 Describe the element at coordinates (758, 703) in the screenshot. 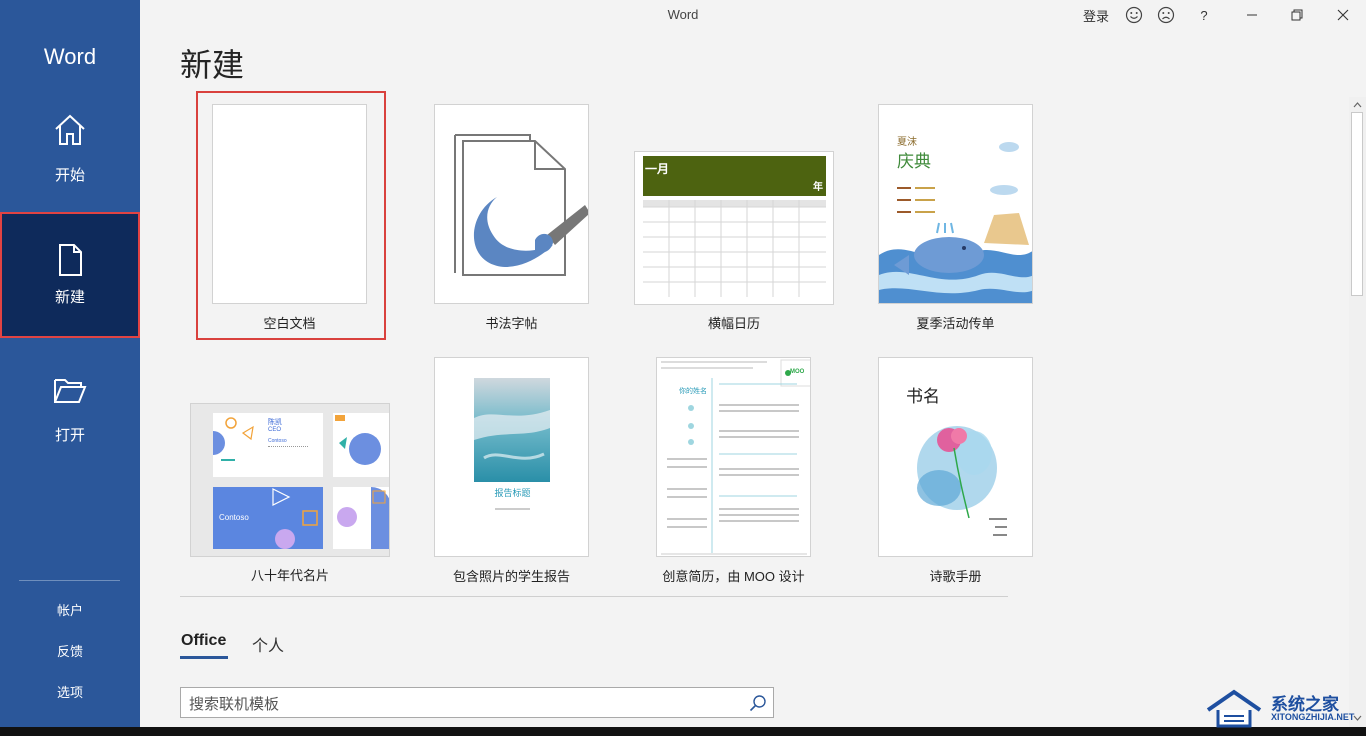

I see `search-icon` at that location.